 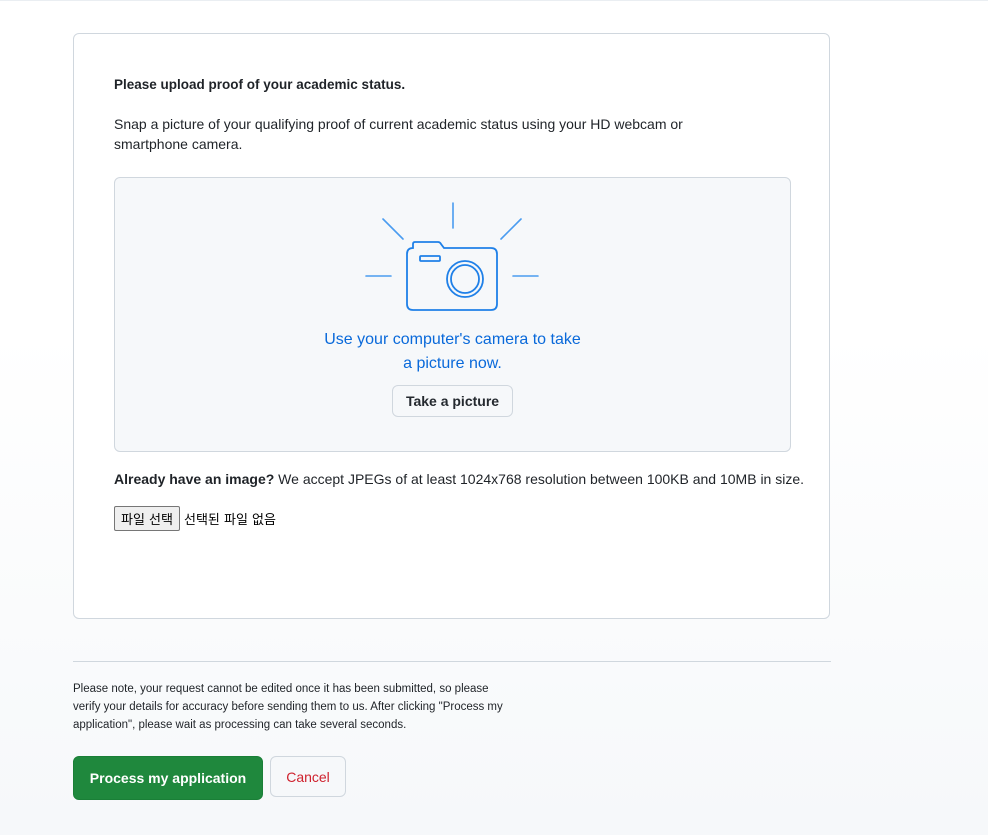 What do you see at coordinates (452, 256) in the screenshot?
I see `camera-icon` at bounding box center [452, 256].